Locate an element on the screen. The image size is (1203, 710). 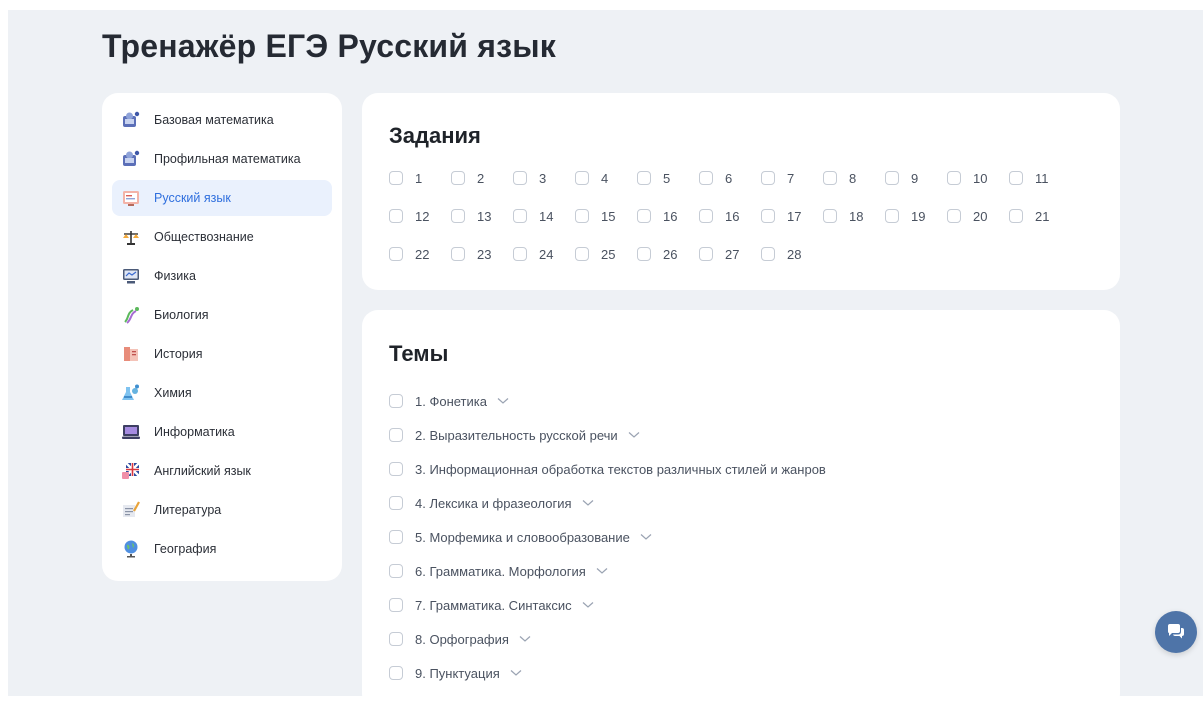
sidebar-item-literature: Литература is located at coordinates (222, 510).